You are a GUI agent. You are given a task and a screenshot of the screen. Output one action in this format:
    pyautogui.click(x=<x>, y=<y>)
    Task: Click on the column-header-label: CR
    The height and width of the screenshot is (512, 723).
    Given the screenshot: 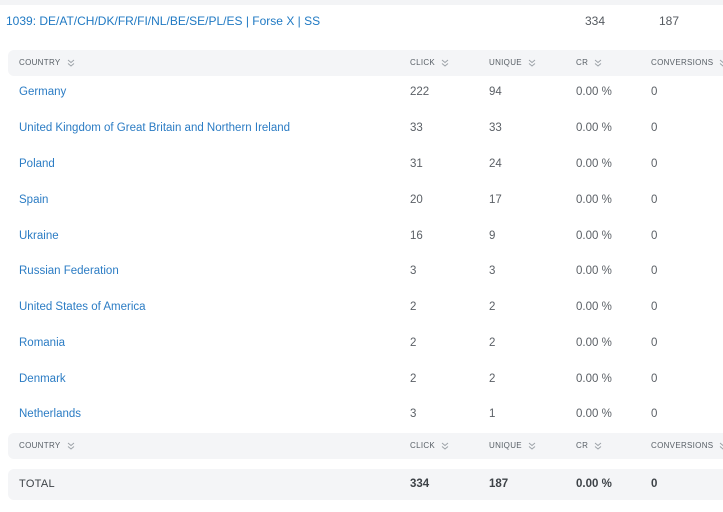 What is the action you would take?
    pyautogui.click(x=582, y=62)
    